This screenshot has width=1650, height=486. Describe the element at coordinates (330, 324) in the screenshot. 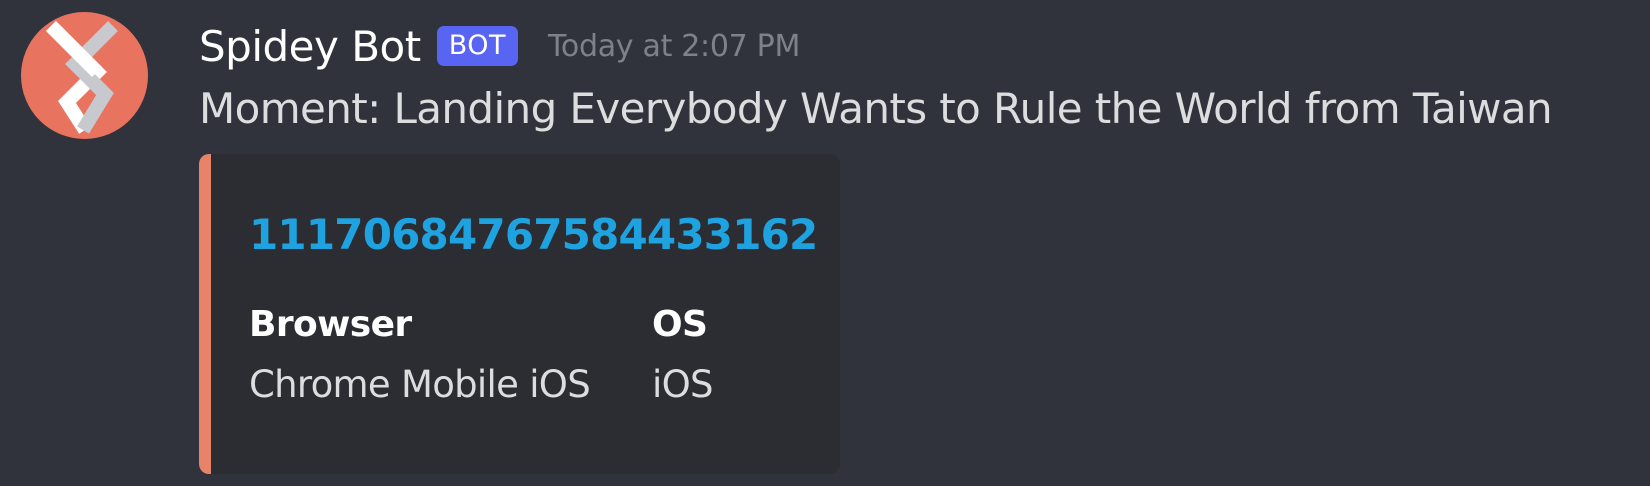

I see `field-name: Browser` at that location.